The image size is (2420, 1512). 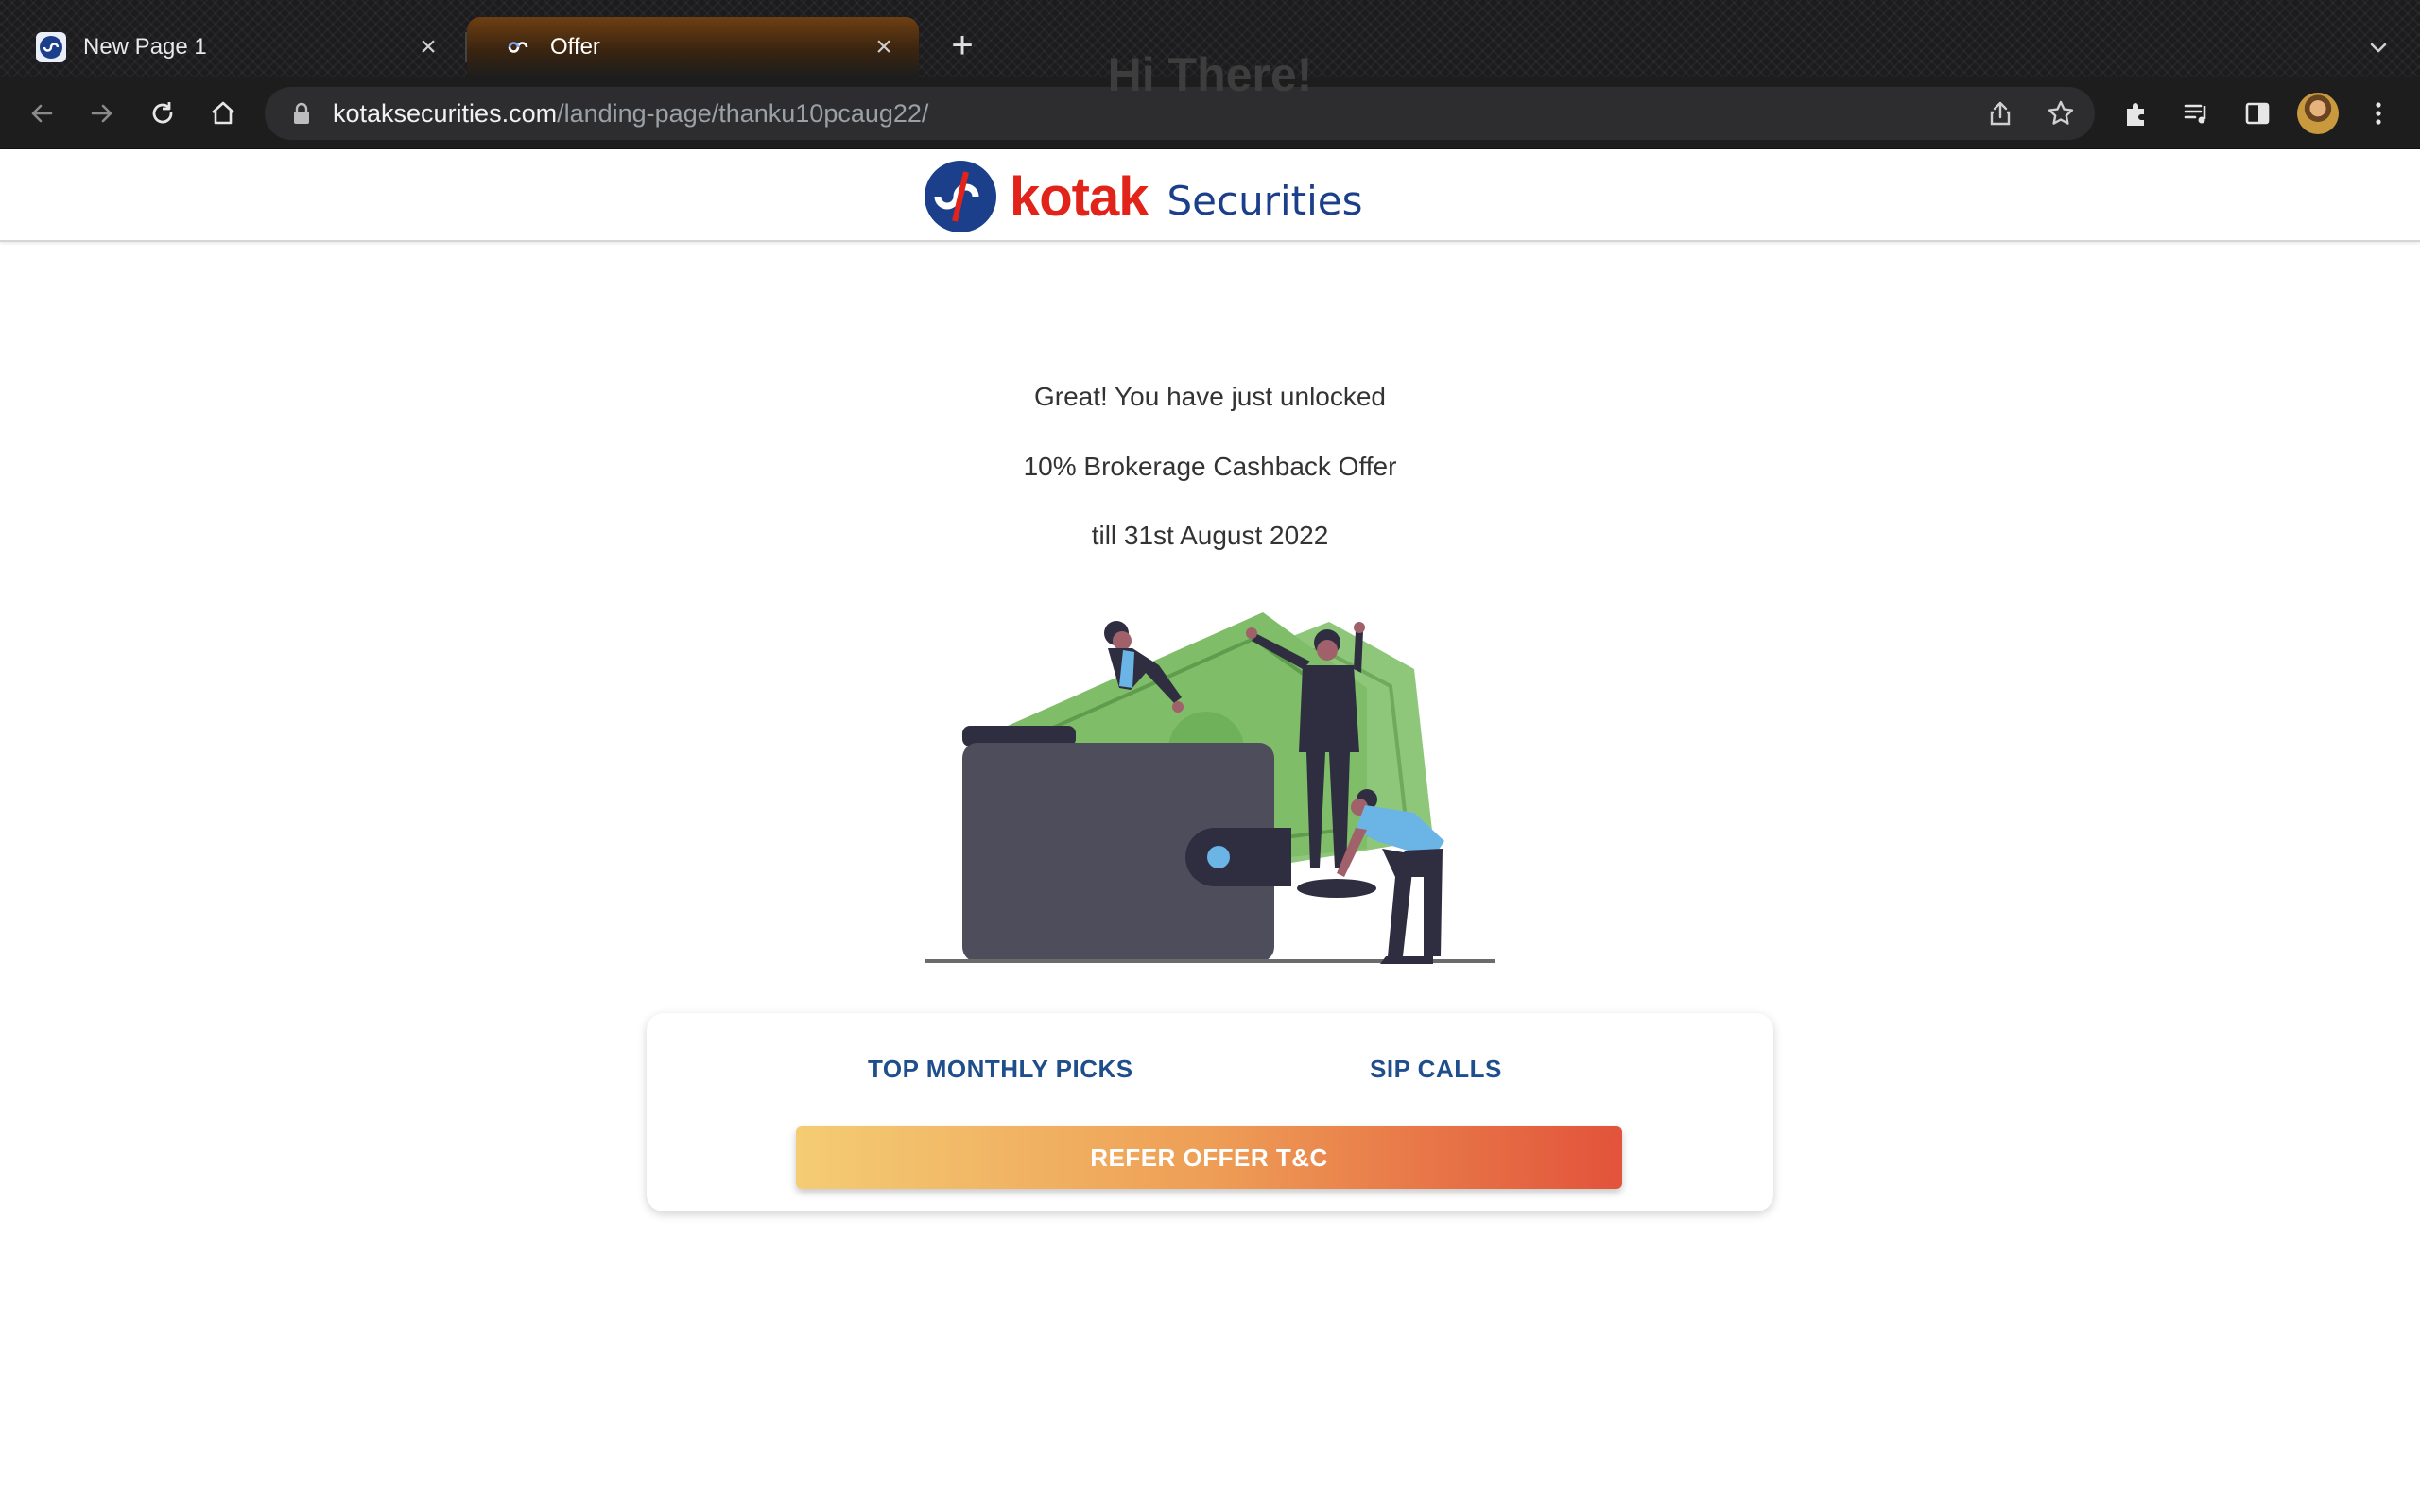 What do you see at coordinates (1210, 466) in the screenshot?
I see `offer-name-text: 10% Brokerage Cashback Offer` at bounding box center [1210, 466].